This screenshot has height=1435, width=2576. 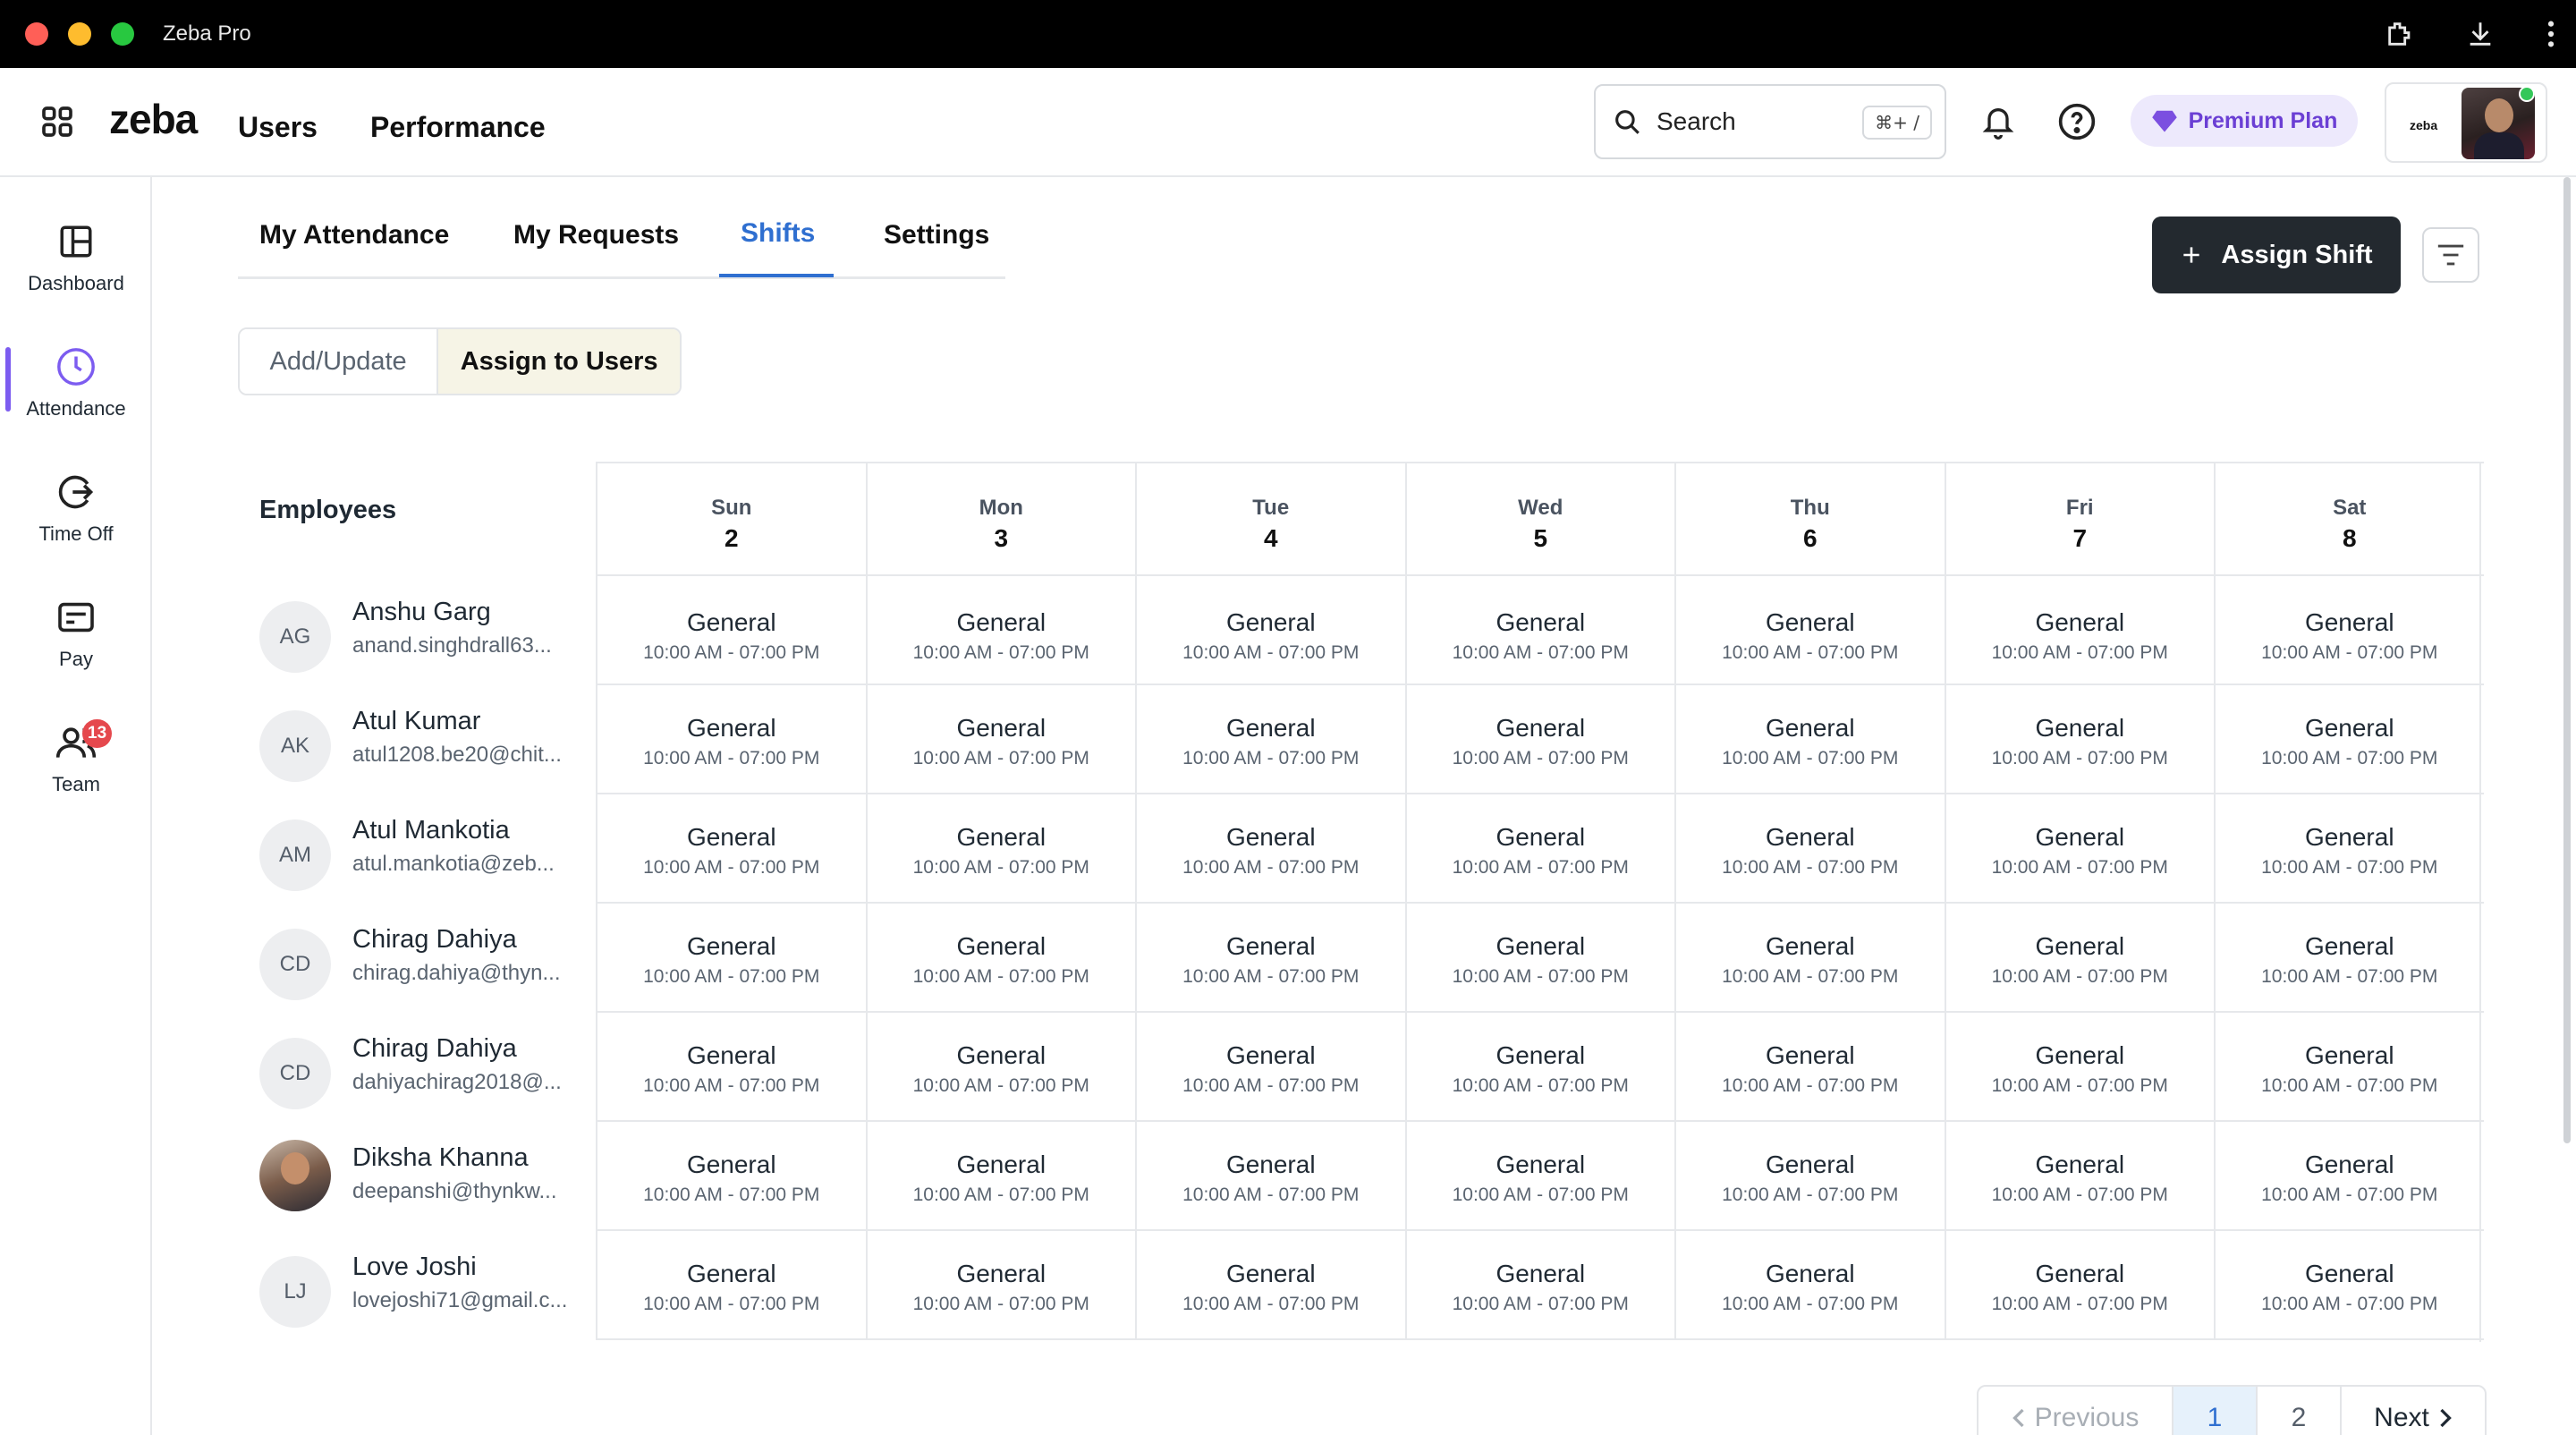 What do you see at coordinates (2077, 122) in the screenshot?
I see `help-icon` at bounding box center [2077, 122].